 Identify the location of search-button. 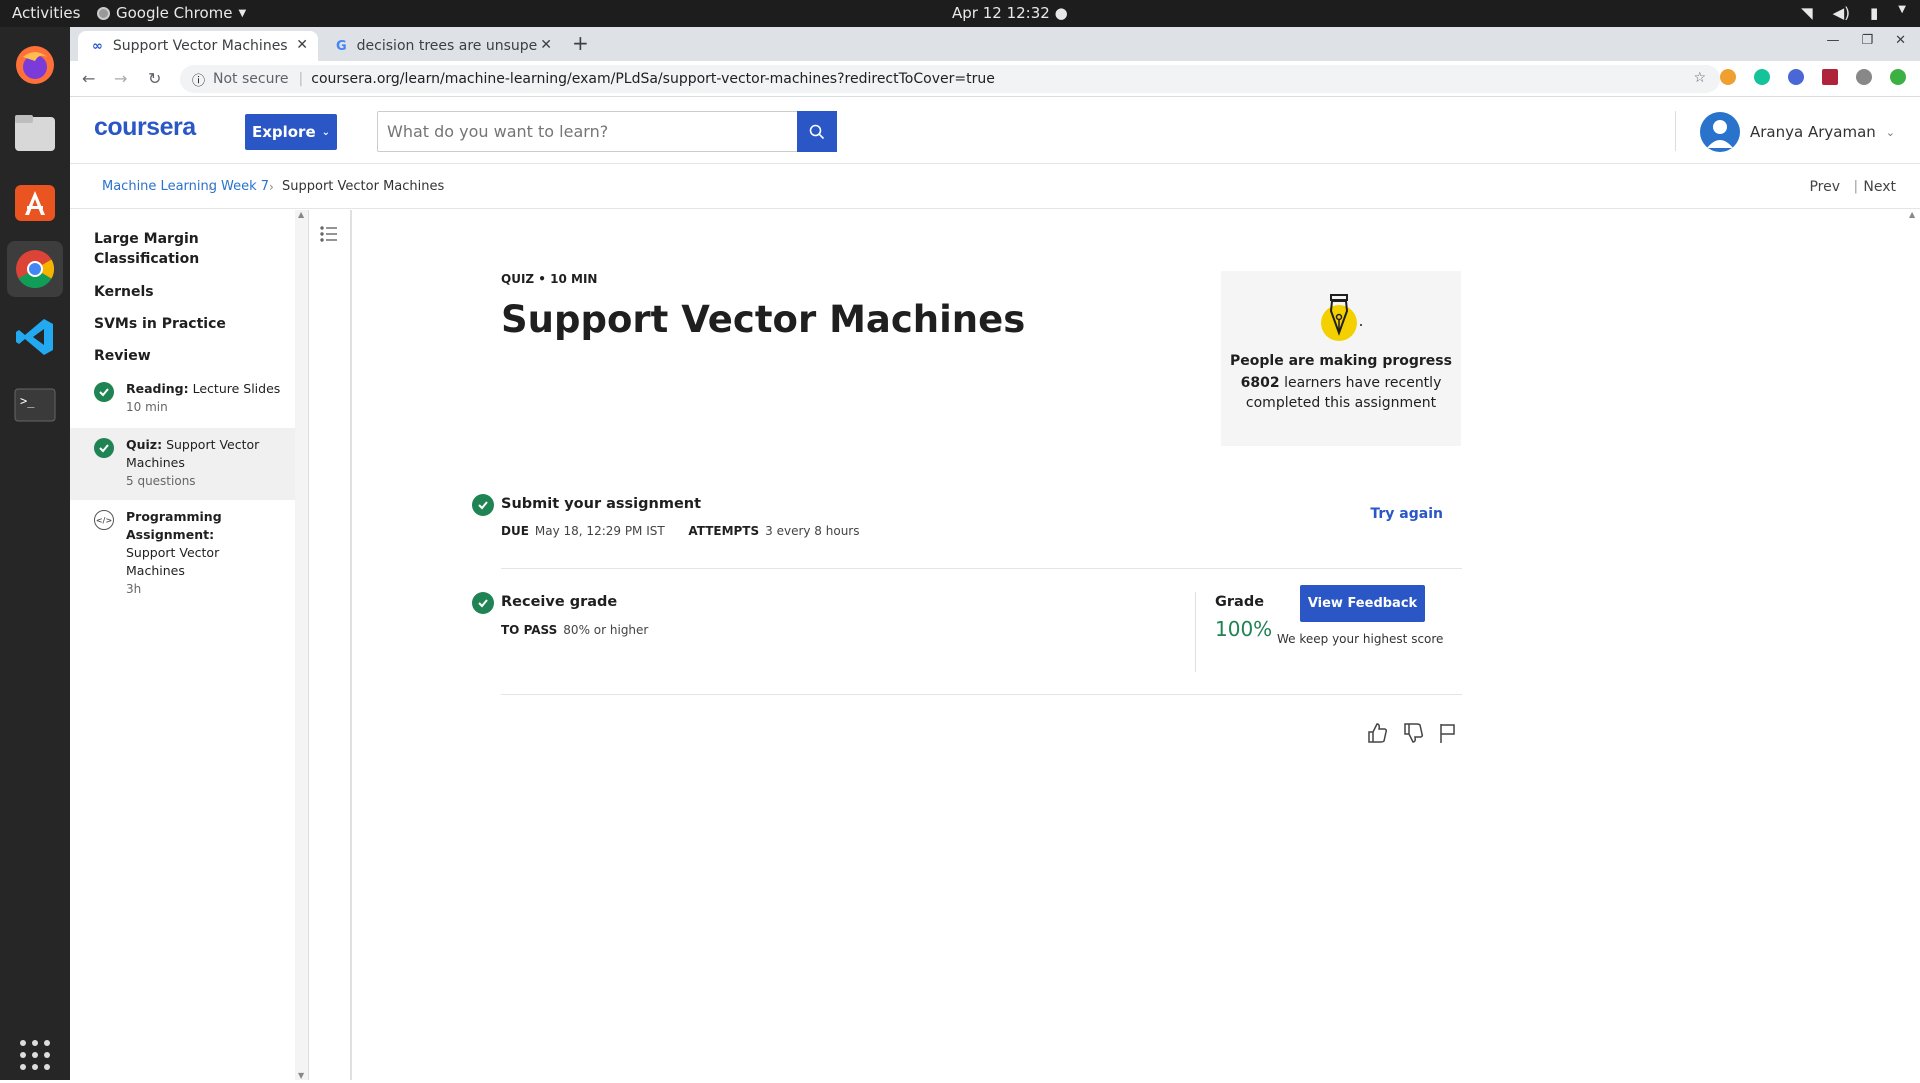
(817, 131).